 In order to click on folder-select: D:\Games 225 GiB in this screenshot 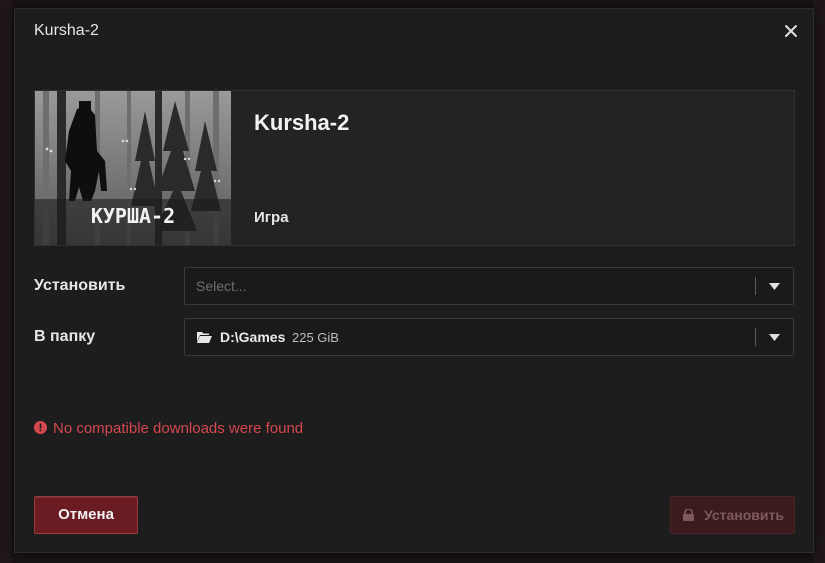, I will do `click(489, 337)`.